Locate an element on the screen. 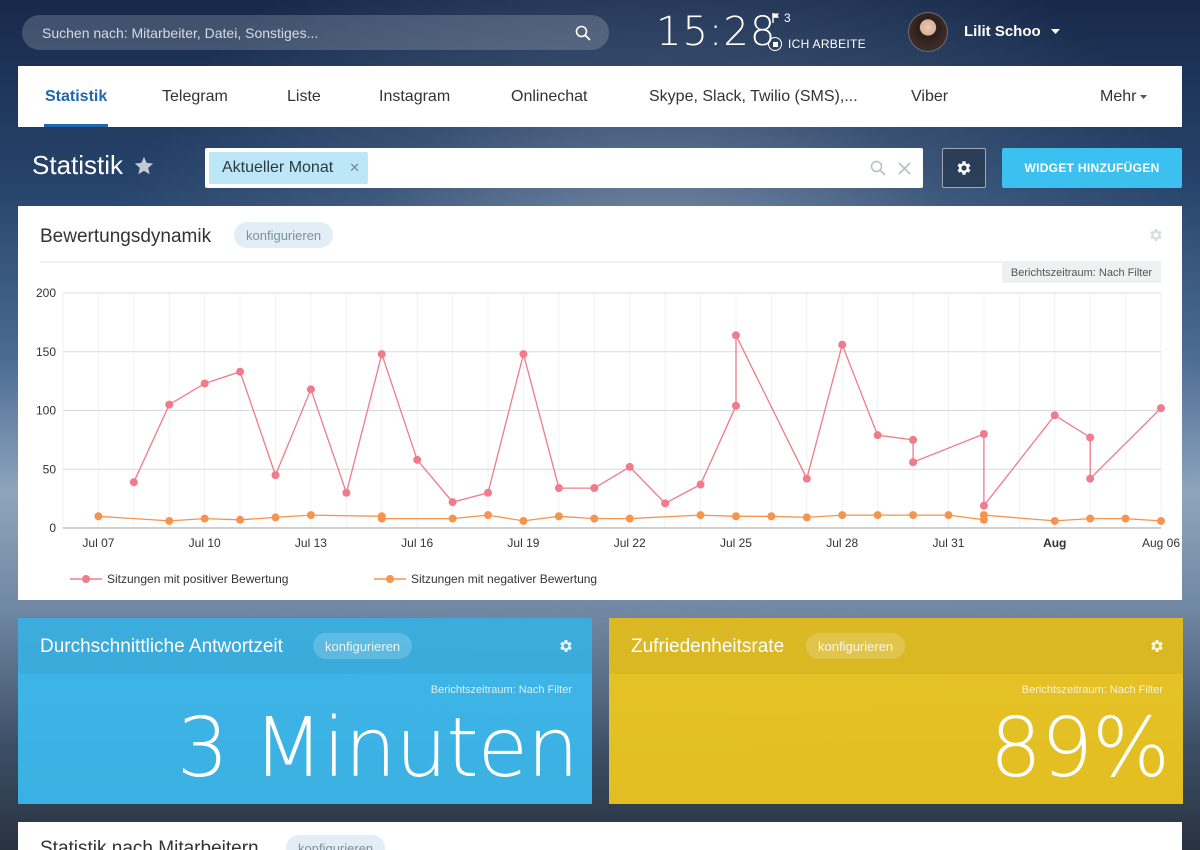  tab-more: Mehr is located at coordinates (1124, 96).